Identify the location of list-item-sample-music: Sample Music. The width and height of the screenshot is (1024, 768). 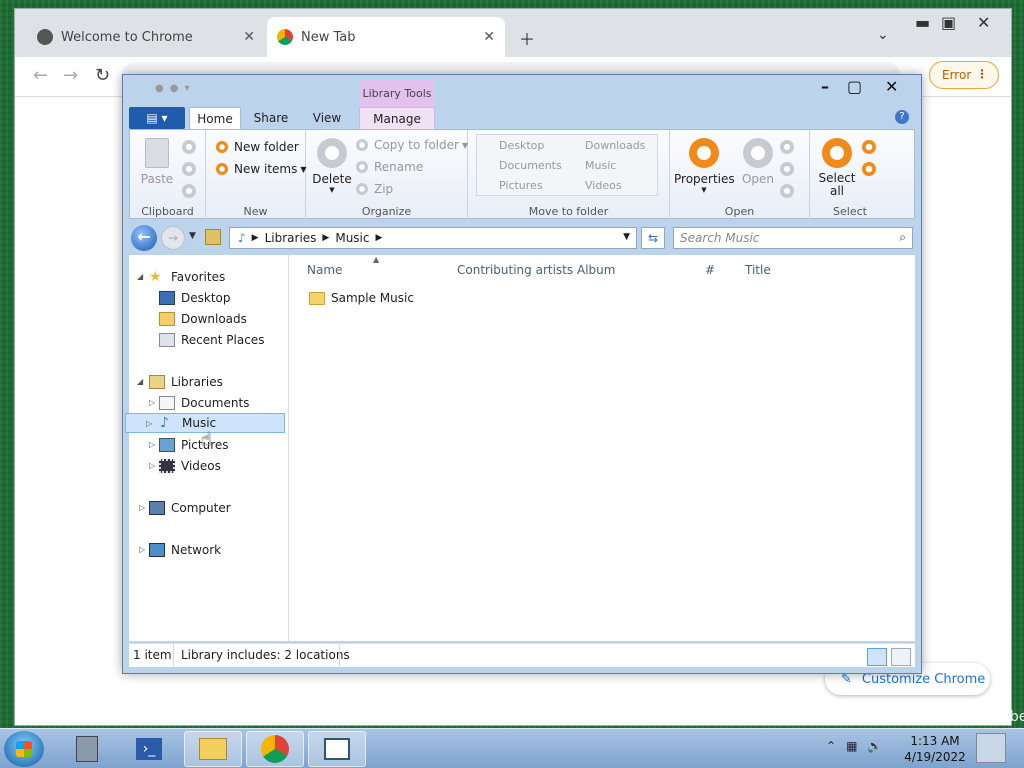
(361, 298).